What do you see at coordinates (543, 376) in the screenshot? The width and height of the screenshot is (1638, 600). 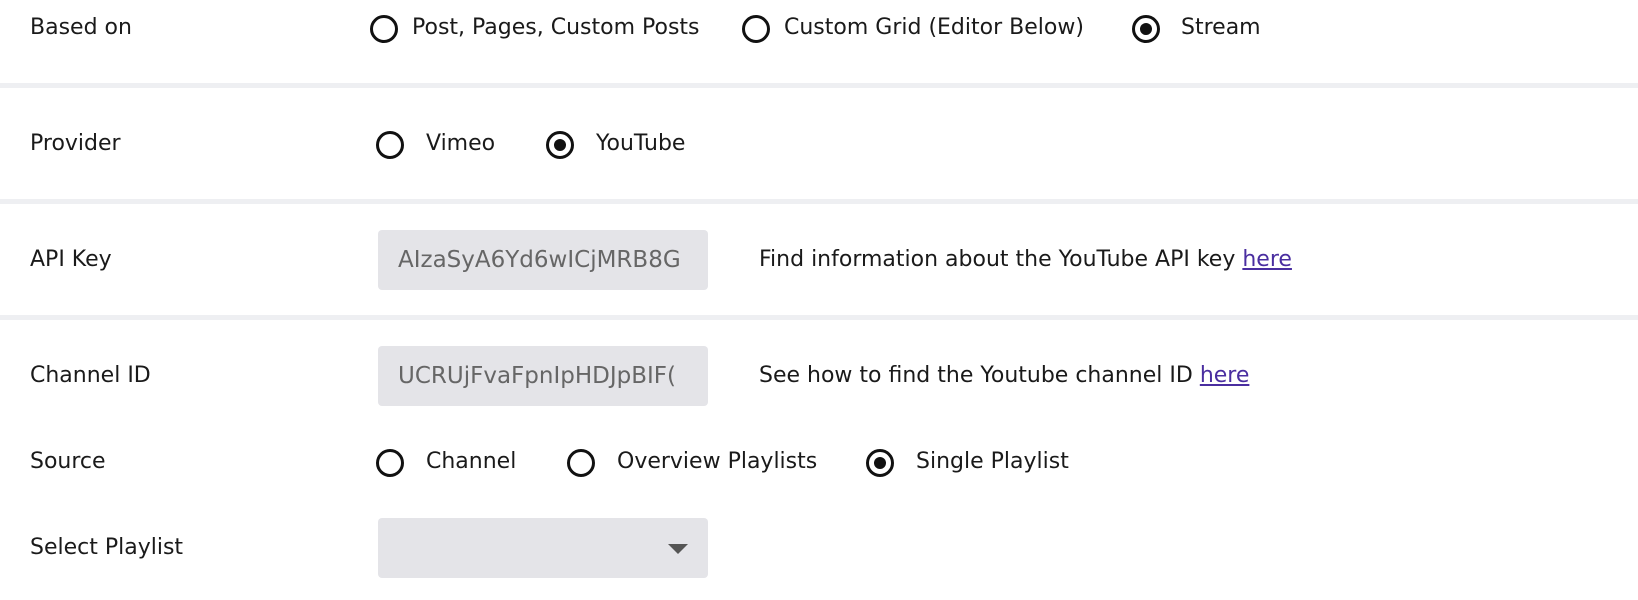 I see `channel-id-input` at bounding box center [543, 376].